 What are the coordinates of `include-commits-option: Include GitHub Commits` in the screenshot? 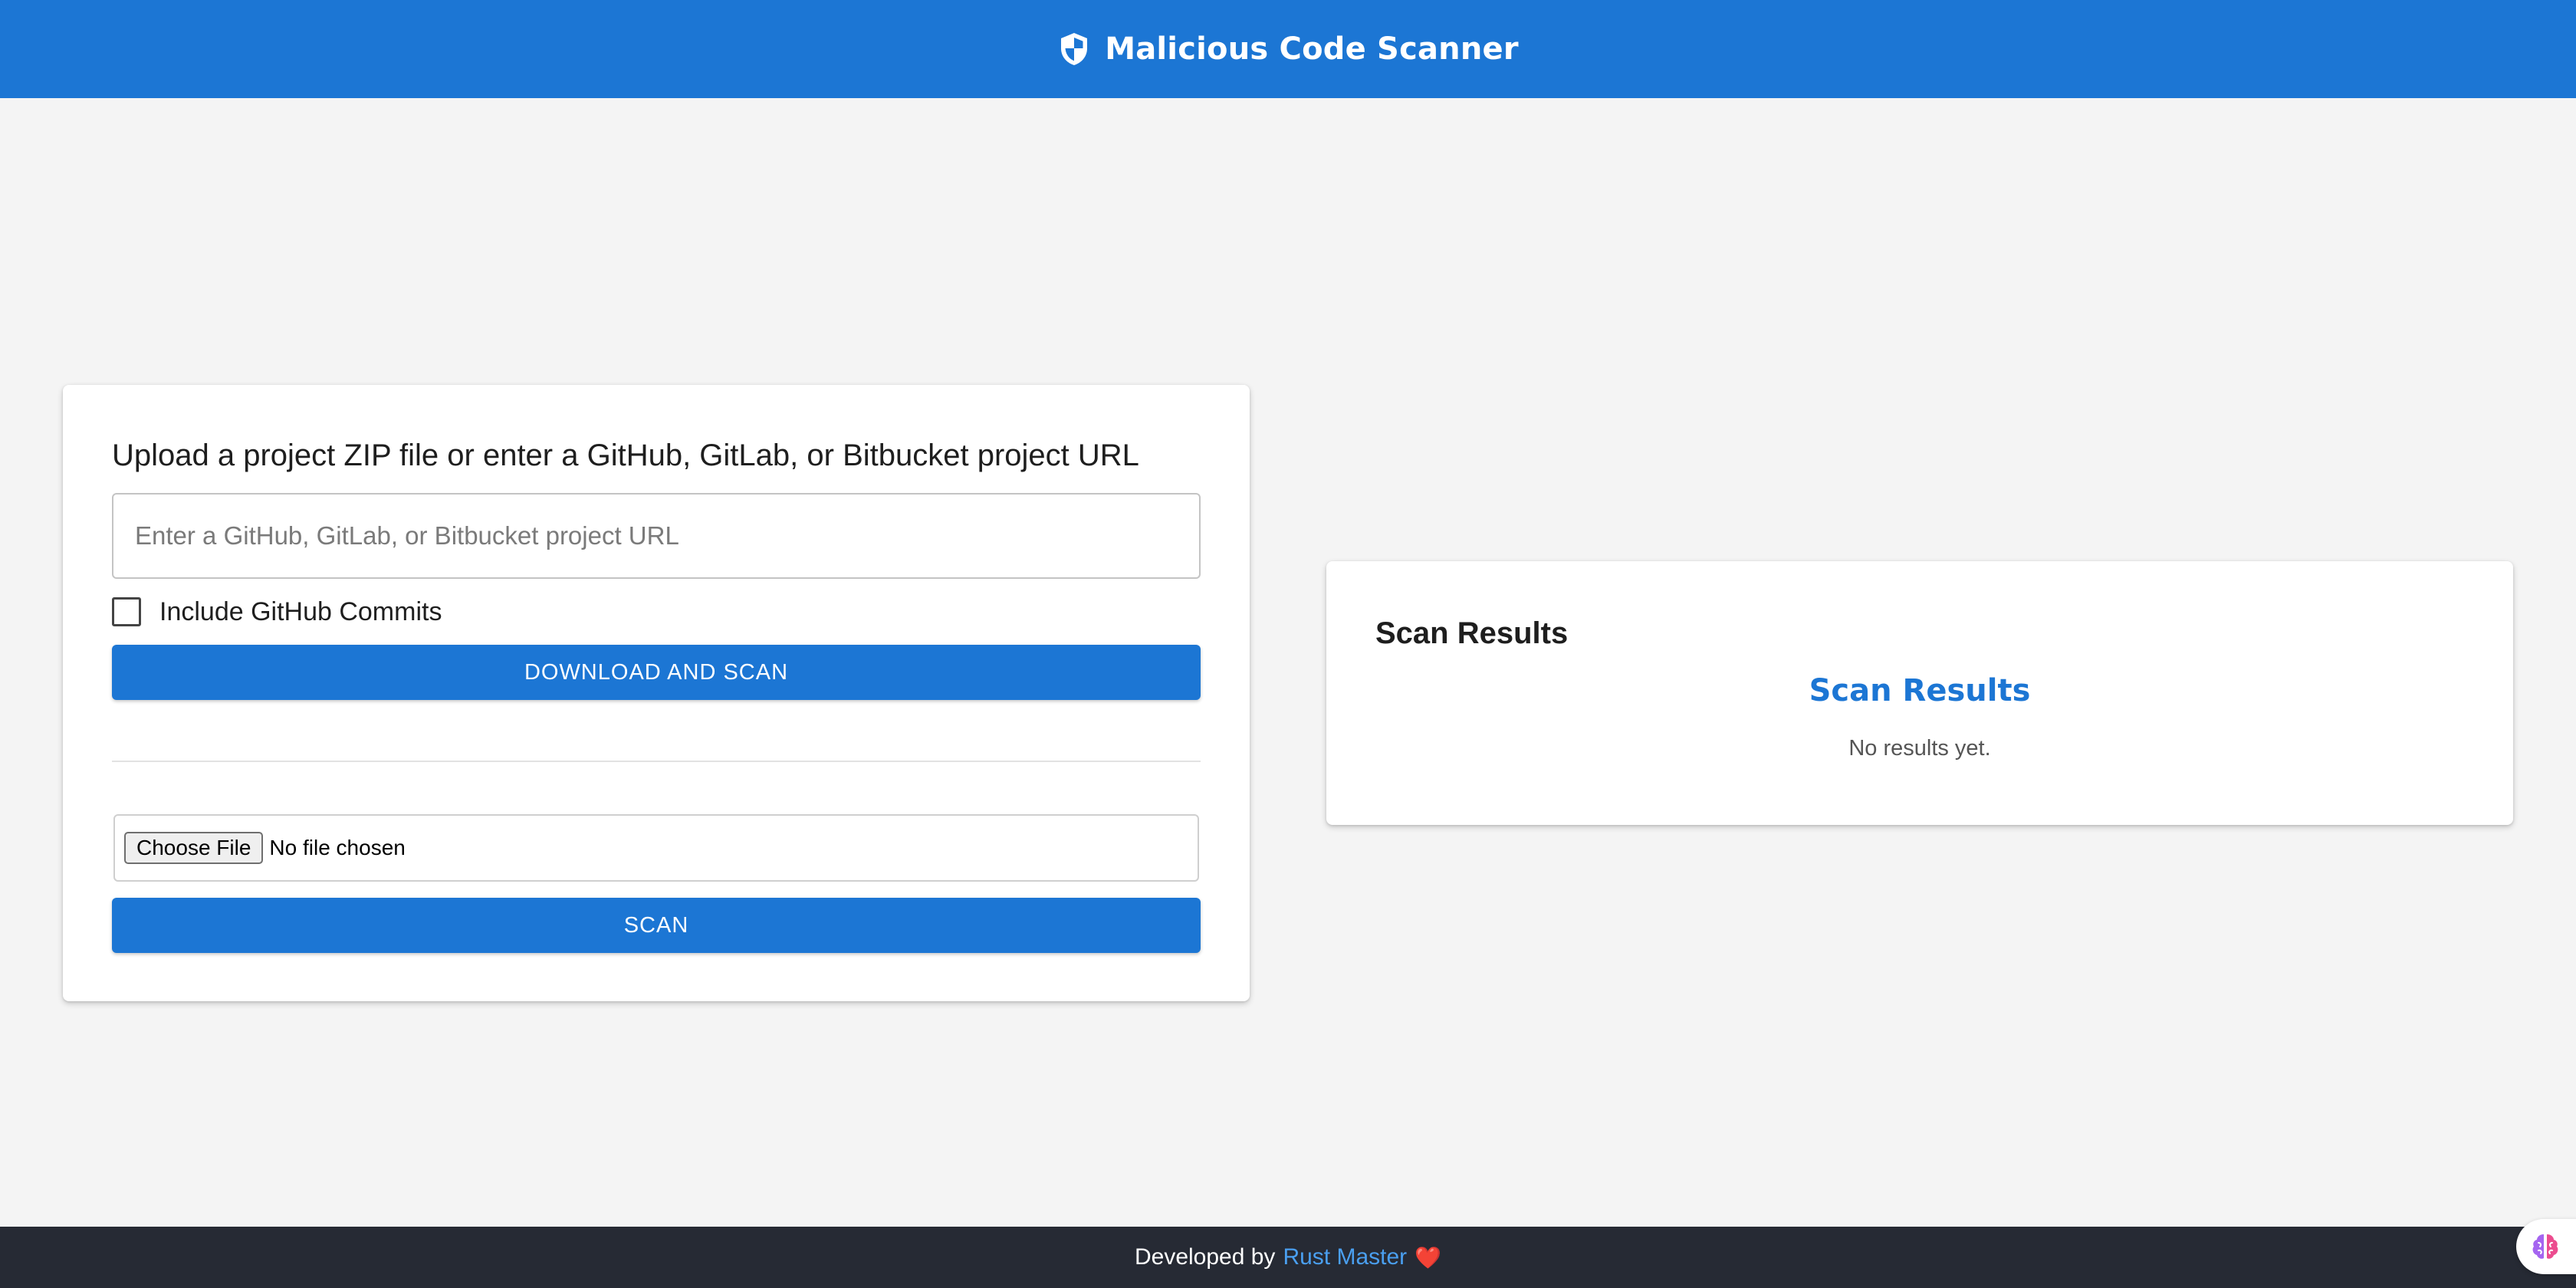 It's located at (277, 611).